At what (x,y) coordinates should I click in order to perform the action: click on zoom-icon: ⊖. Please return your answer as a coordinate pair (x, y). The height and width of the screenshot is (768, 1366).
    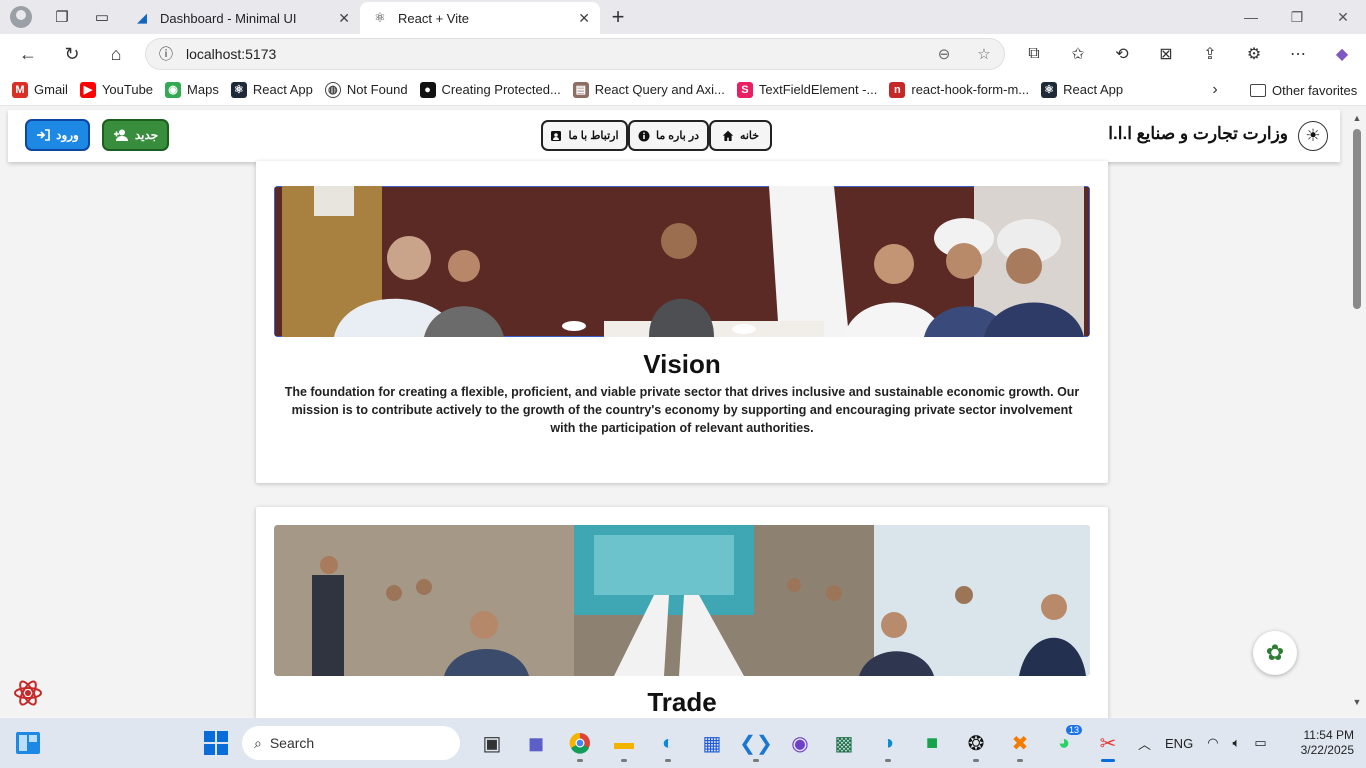
    Looking at the image, I should click on (944, 54).